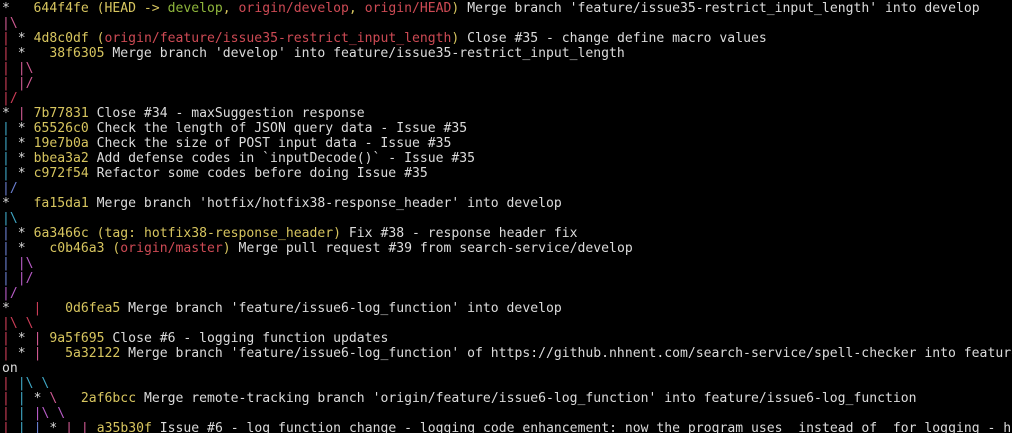  What do you see at coordinates (61, 38) in the screenshot?
I see `commit-hash: 4d8c0df` at bounding box center [61, 38].